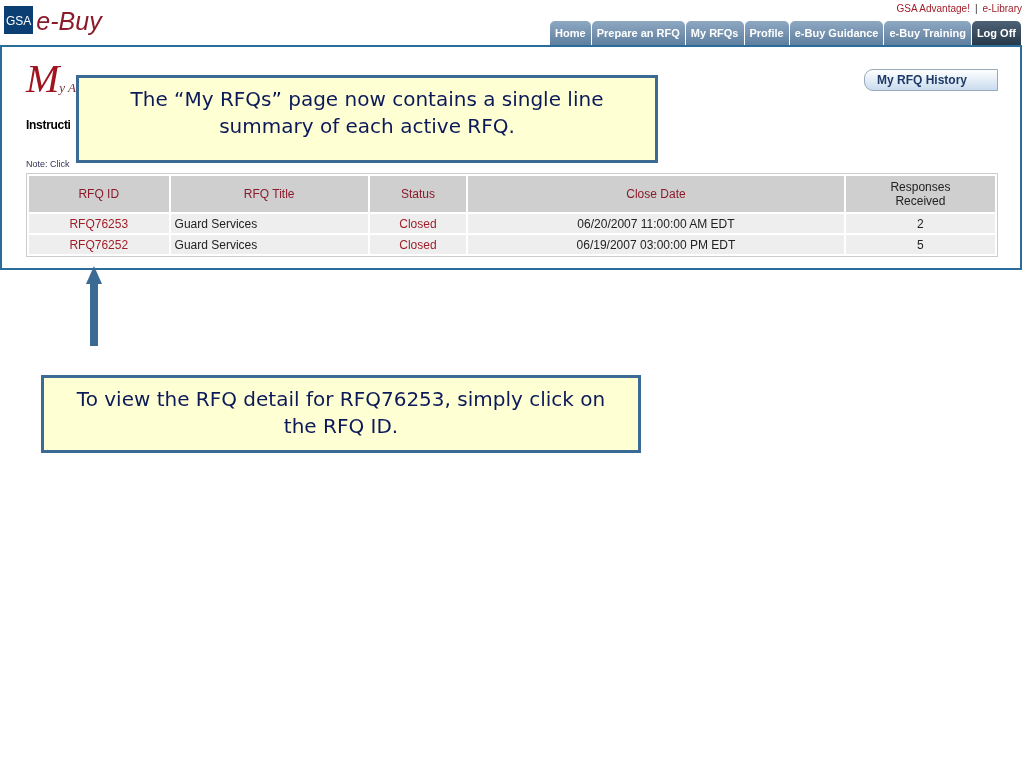 Image resolution: width=1024 pixels, height=768 pixels. I want to click on arrow-icon, so click(94, 306).